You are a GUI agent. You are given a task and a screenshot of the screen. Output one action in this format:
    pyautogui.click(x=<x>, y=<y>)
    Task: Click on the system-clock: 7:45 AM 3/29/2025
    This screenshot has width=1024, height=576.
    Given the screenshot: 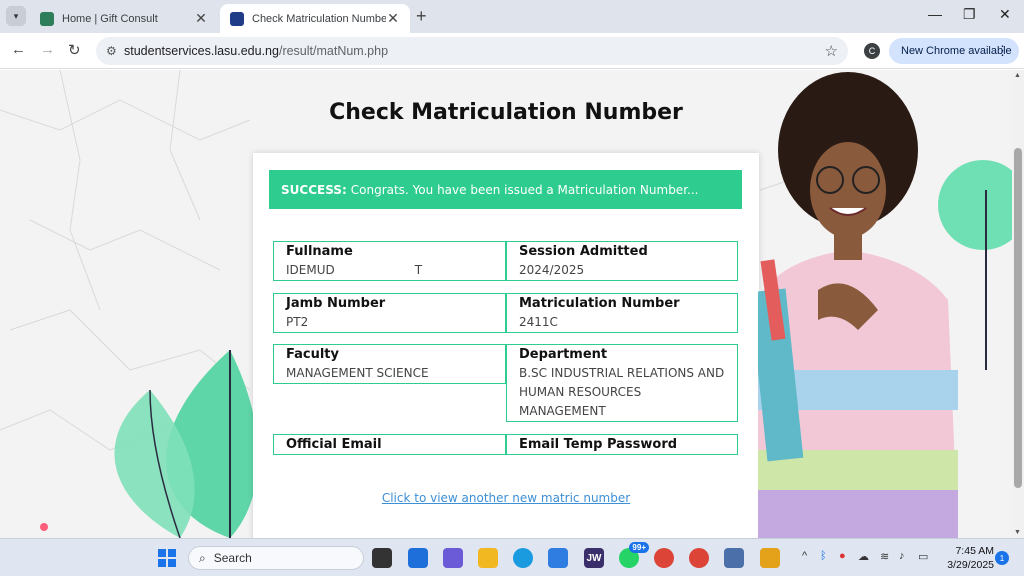 What is the action you would take?
    pyautogui.click(x=964, y=558)
    